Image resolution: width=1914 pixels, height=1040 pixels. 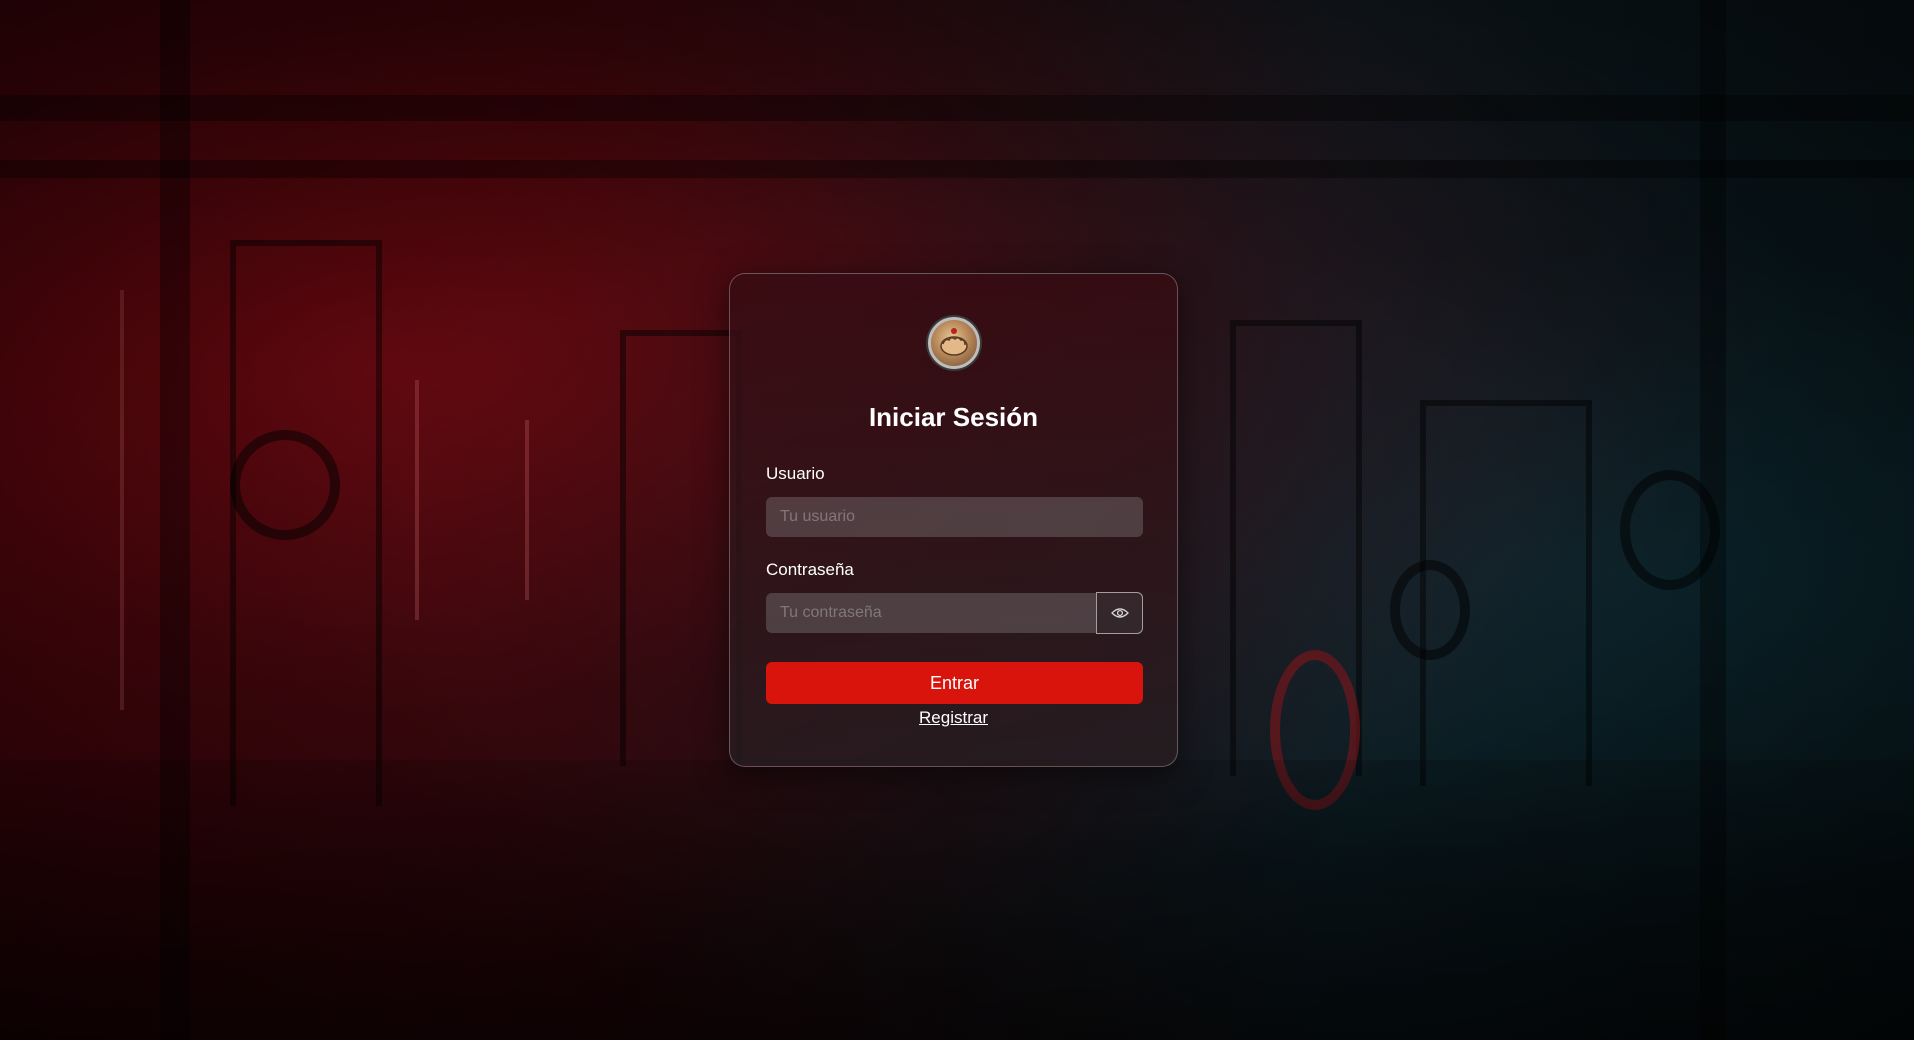 What do you see at coordinates (953, 417) in the screenshot?
I see `page-title: Iniciar Sesión` at bounding box center [953, 417].